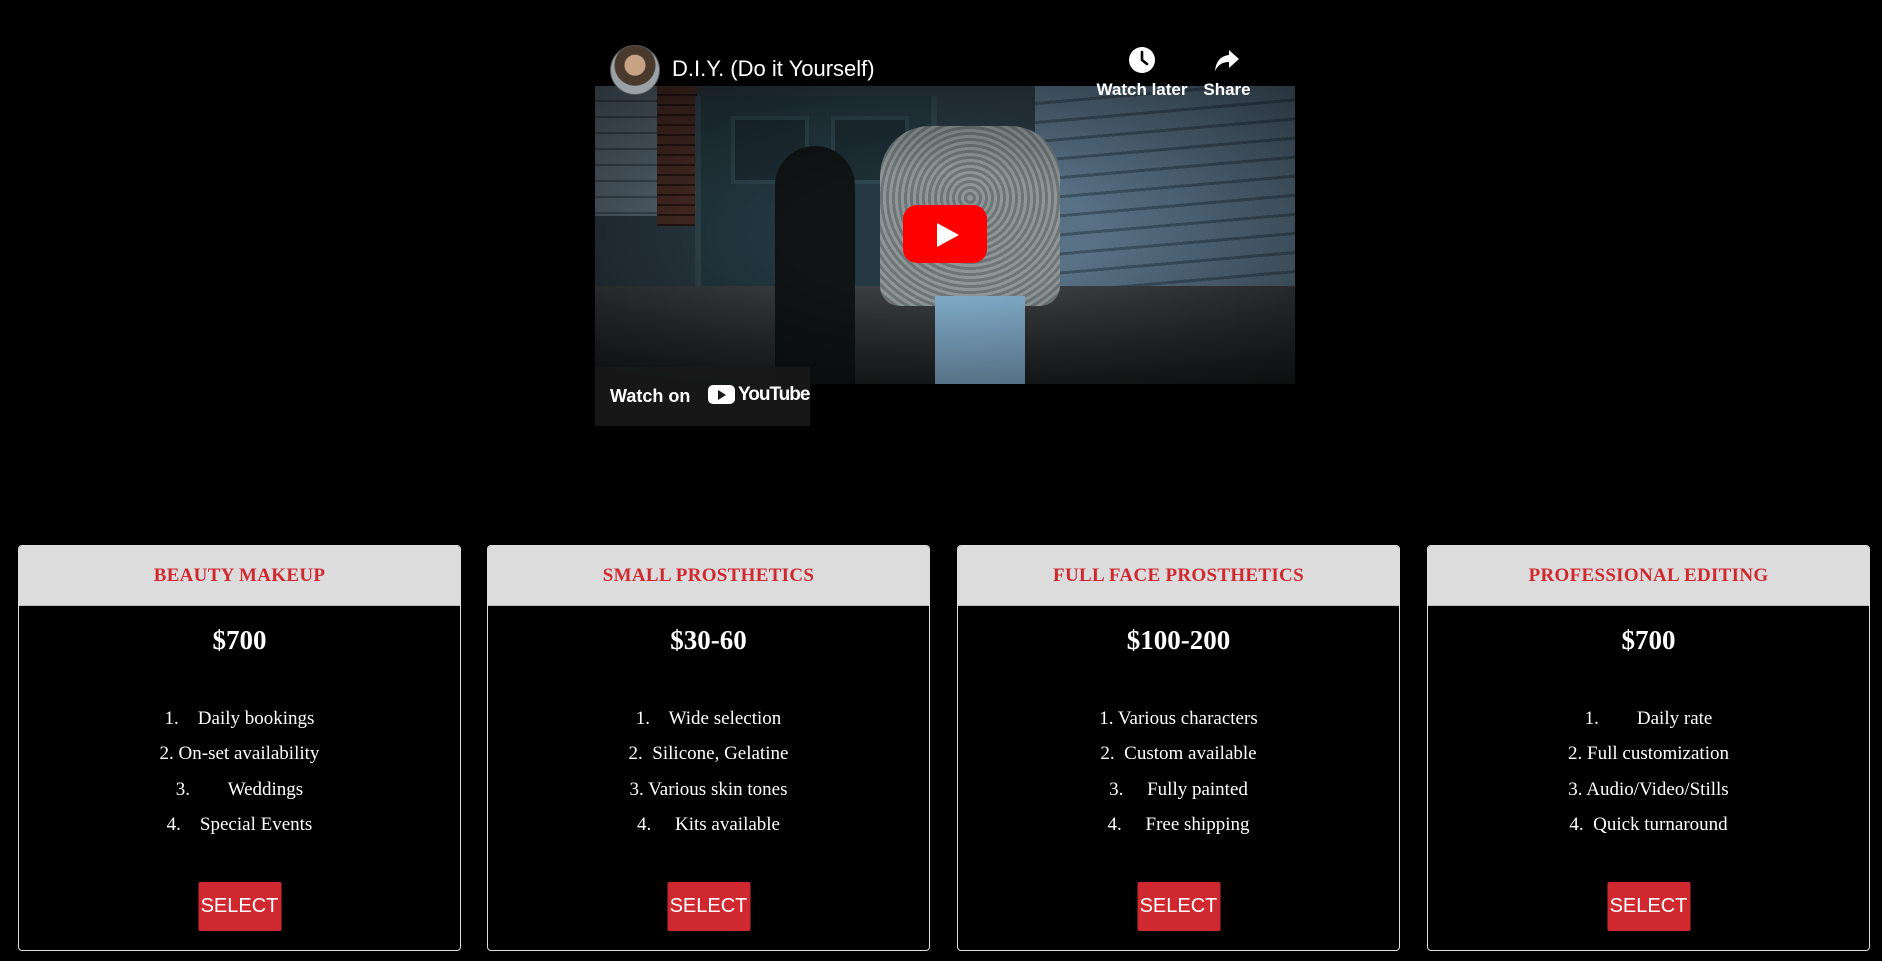 Image resolution: width=1882 pixels, height=961 pixels. Describe the element at coordinates (721, 394) in the screenshot. I see `youtube-logo-icon` at that location.